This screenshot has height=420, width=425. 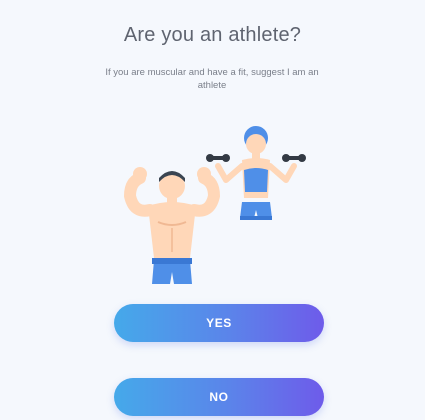 I want to click on page-title: Are you an athlete?, so click(x=212, y=35).